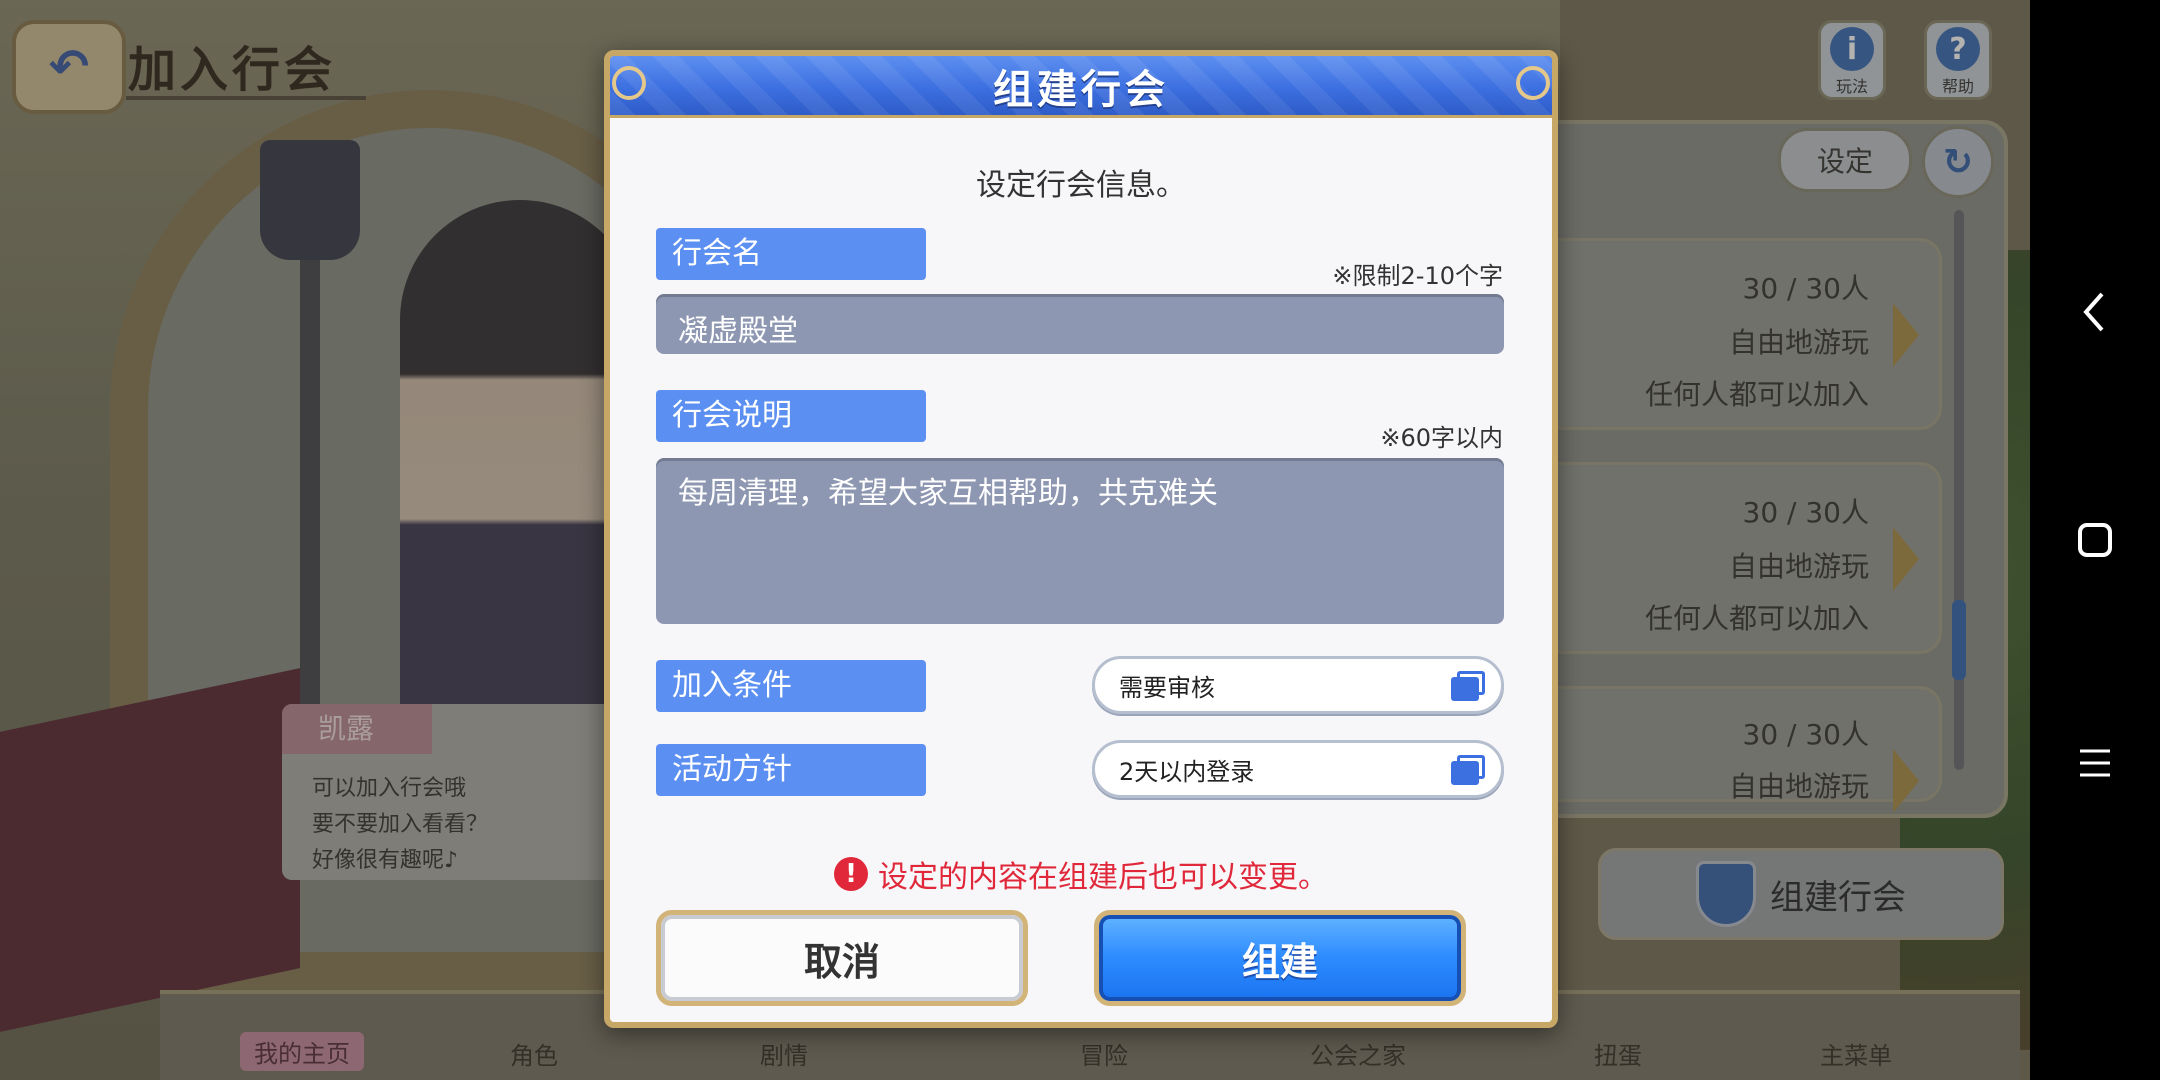 The height and width of the screenshot is (1080, 2160). I want to click on dialog-instruction: 设定行会信息。, so click(1081, 185).